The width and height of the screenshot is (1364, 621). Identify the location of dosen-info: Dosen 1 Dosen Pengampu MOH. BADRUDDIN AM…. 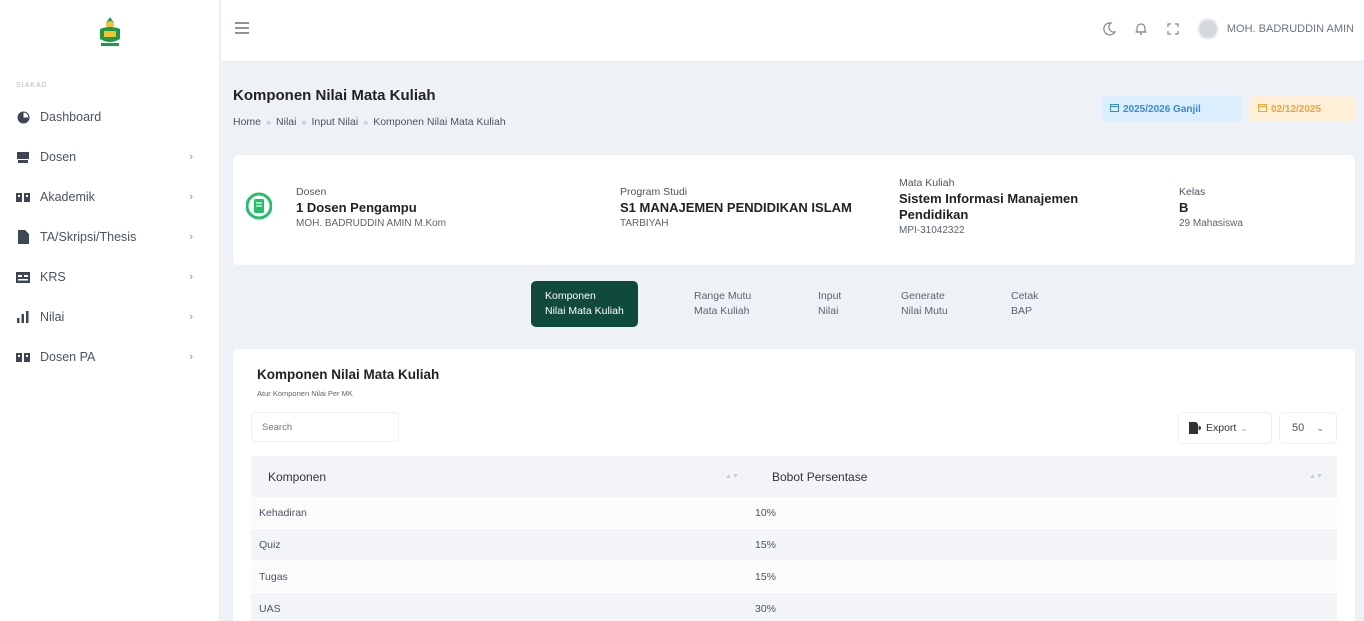
(371, 207).